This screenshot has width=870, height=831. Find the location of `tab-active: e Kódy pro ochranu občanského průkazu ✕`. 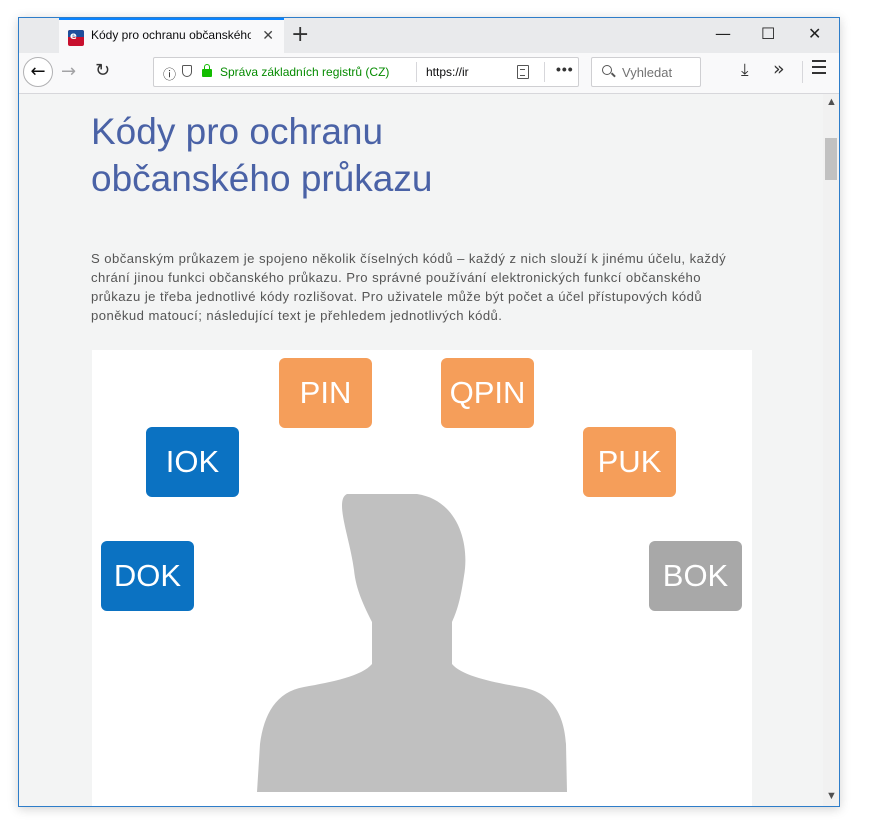

tab-active: e Kódy pro ochranu občanského průkazu ✕ is located at coordinates (171, 35).